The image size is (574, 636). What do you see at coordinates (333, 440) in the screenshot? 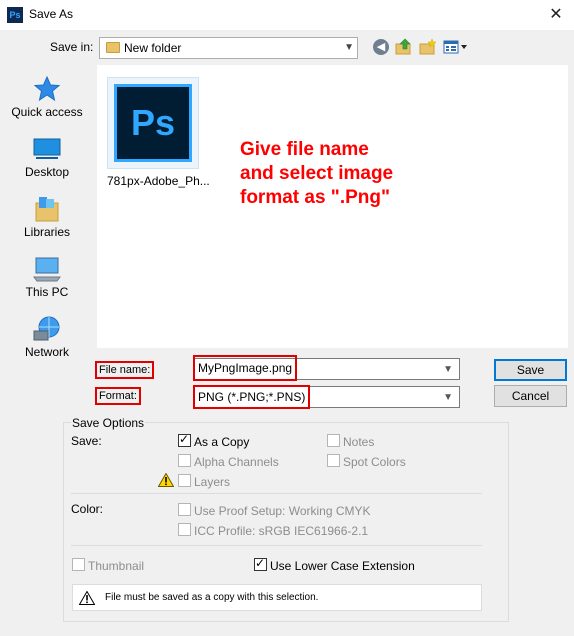
I see `notes-checkbox` at bounding box center [333, 440].